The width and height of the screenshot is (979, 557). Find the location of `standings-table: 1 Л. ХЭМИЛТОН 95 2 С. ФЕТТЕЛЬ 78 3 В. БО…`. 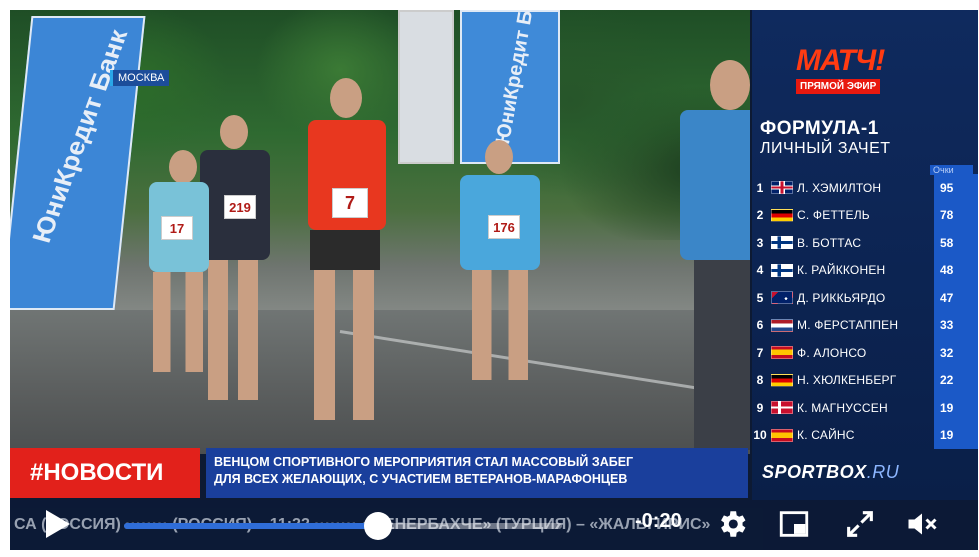

standings-table: 1 Л. ХЭМИЛТОН 95 2 С. ФЕТТЕЛЬ 78 3 В. БО… is located at coordinates (865, 311).